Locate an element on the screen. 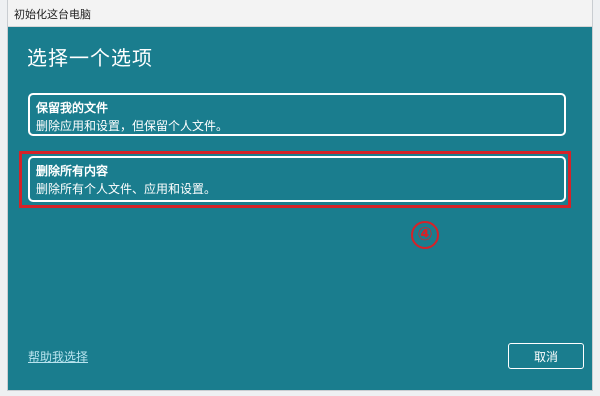  title-bar: 初始化这台电脑 is located at coordinates (300, 13).